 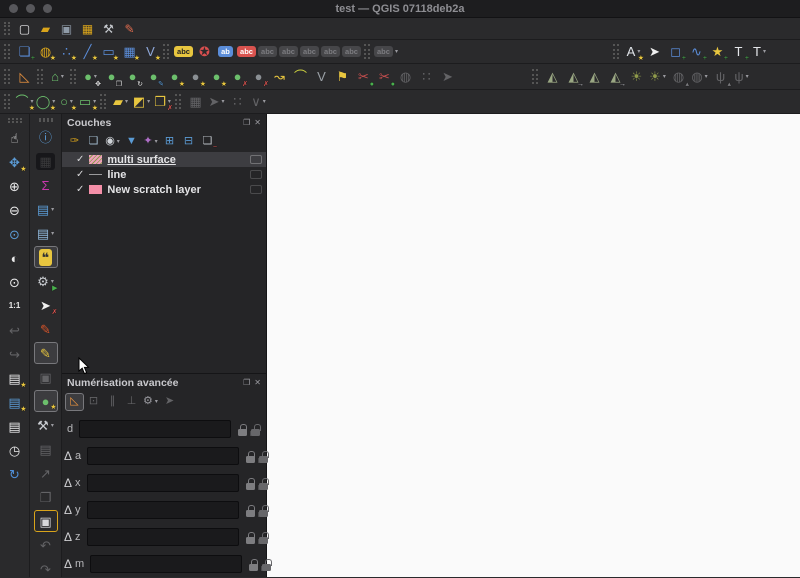 What do you see at coordinates (14, 162) in the screenshot?
I see `pan-to-selection-button: ✥ ★` at bounding box center [14, 162].